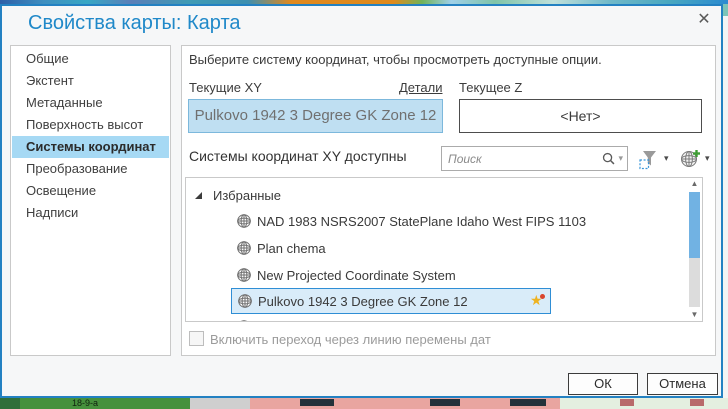 The width and height of the screenshot is (728, 409). I want to click on details-link: Детали, so click(421, 87).